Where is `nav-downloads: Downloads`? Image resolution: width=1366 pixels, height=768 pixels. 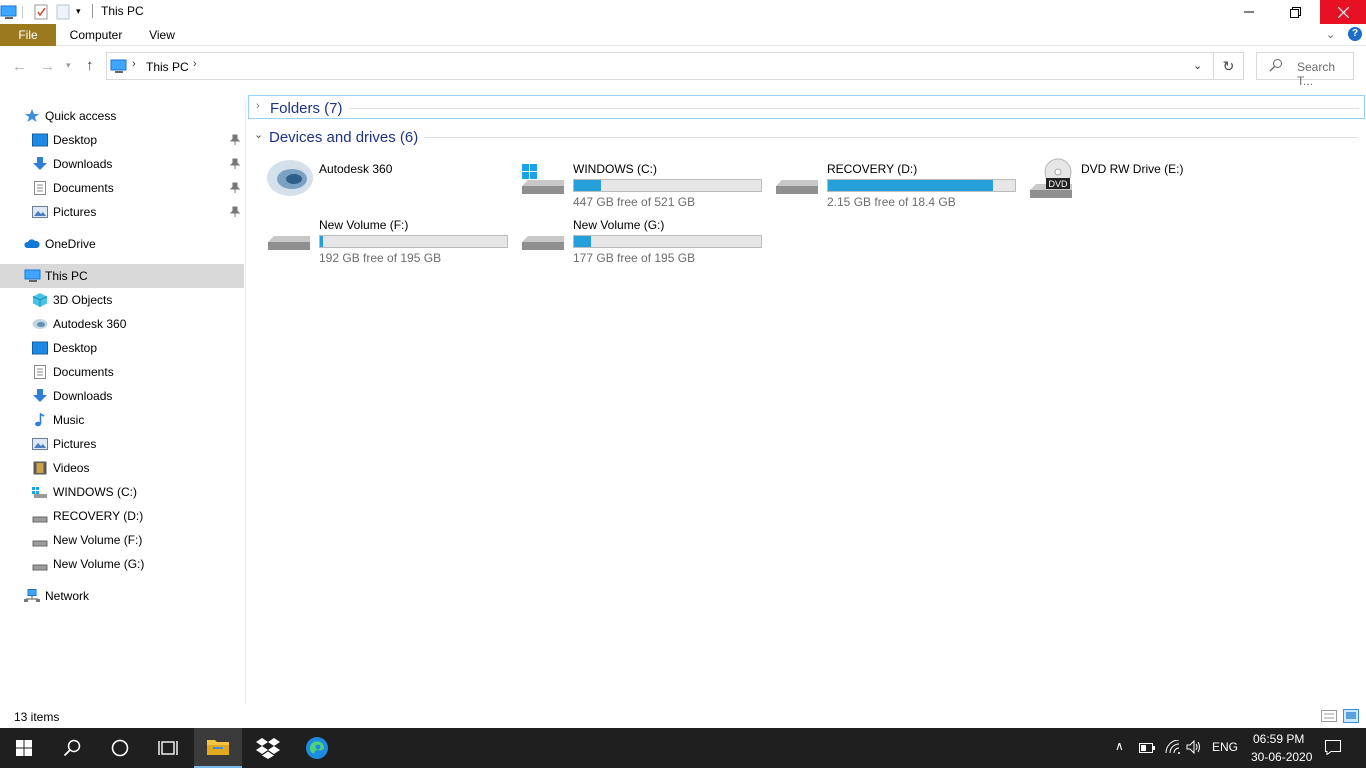 nav-downloads: Downloads is located at coordinates (122, 396).